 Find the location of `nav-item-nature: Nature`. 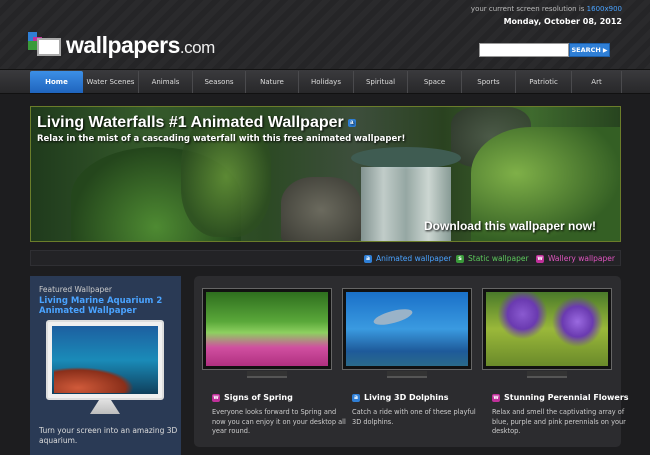

nav-item-nature: Nature is located at coordinates (272, 82).